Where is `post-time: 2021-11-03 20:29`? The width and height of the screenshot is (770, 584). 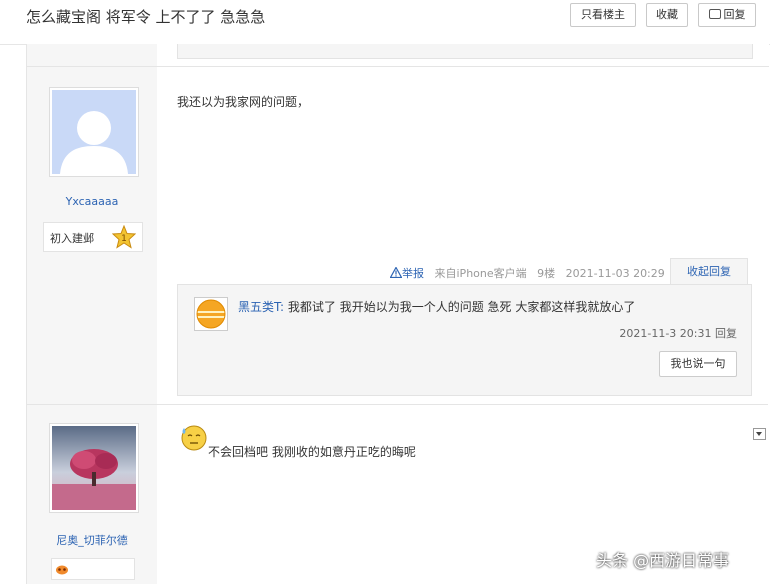
post-time: 2021-11-03 20:29 is located at coordinates (615, 273).